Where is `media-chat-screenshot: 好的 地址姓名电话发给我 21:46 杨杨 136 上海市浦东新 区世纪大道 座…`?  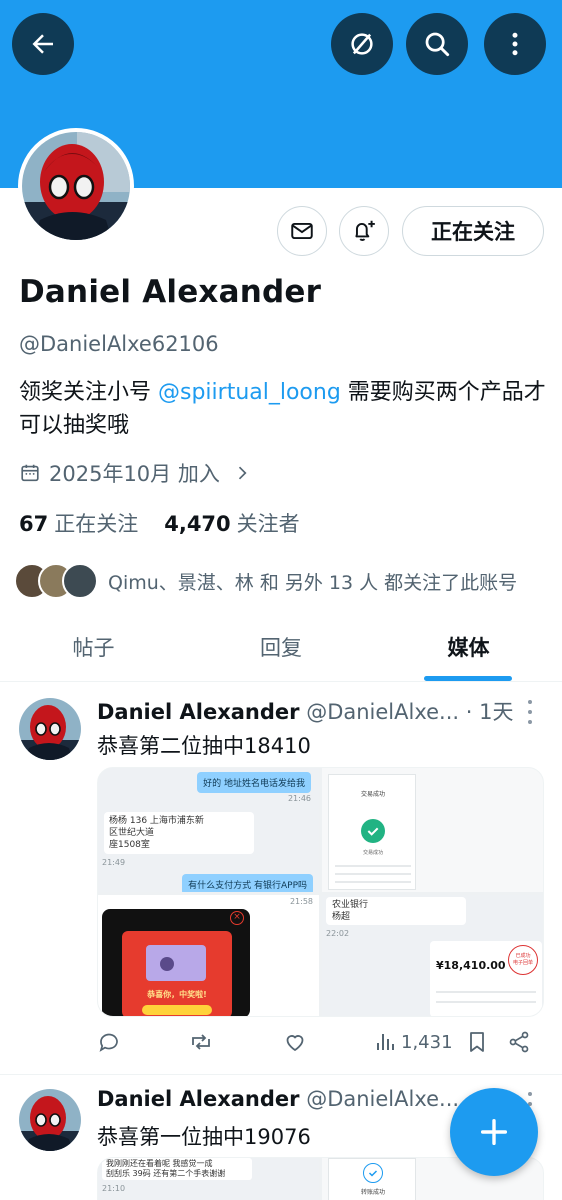 media-chat-screenshot: 好的 地址姓名电话发给我 21:46 杨杨 136 上海市浦东新 区世纪大道 座… is located at coordinates (208, 830).